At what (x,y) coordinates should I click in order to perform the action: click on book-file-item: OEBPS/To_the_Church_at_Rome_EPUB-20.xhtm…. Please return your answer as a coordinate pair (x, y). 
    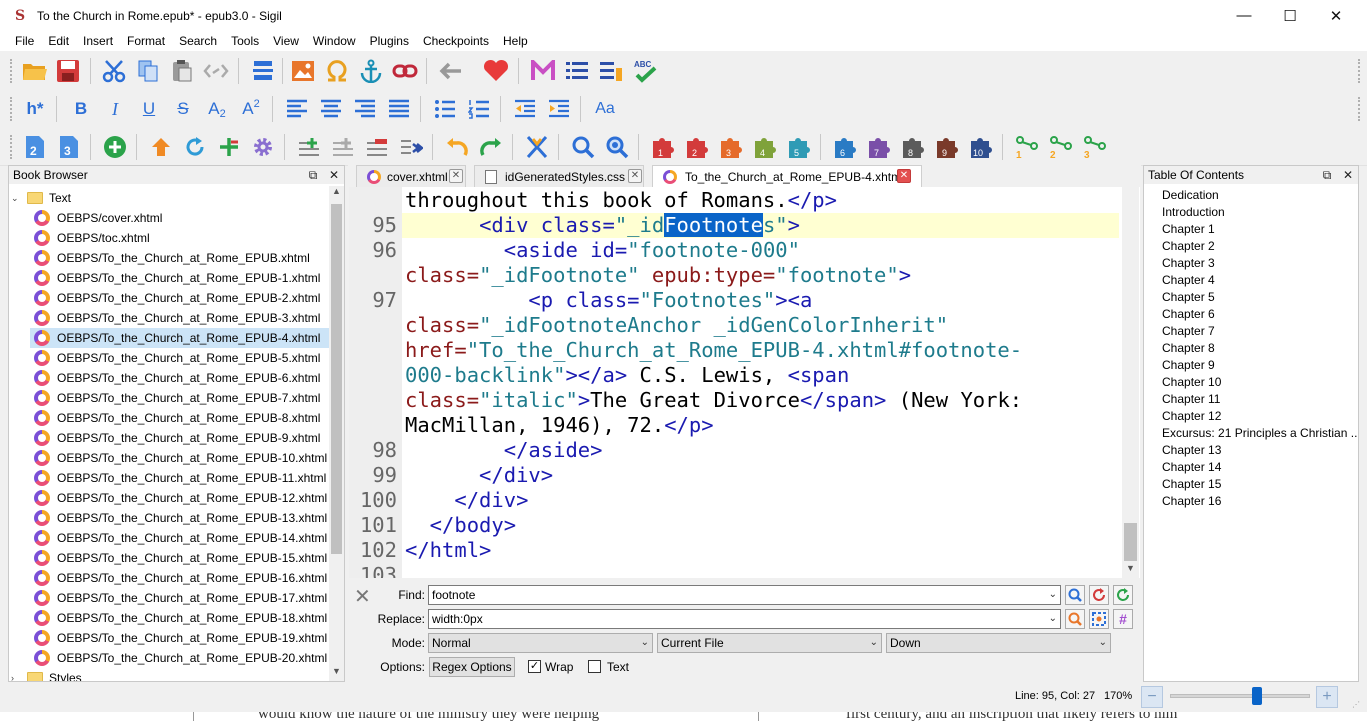
    Looking at the image, I should click on (179, 658).